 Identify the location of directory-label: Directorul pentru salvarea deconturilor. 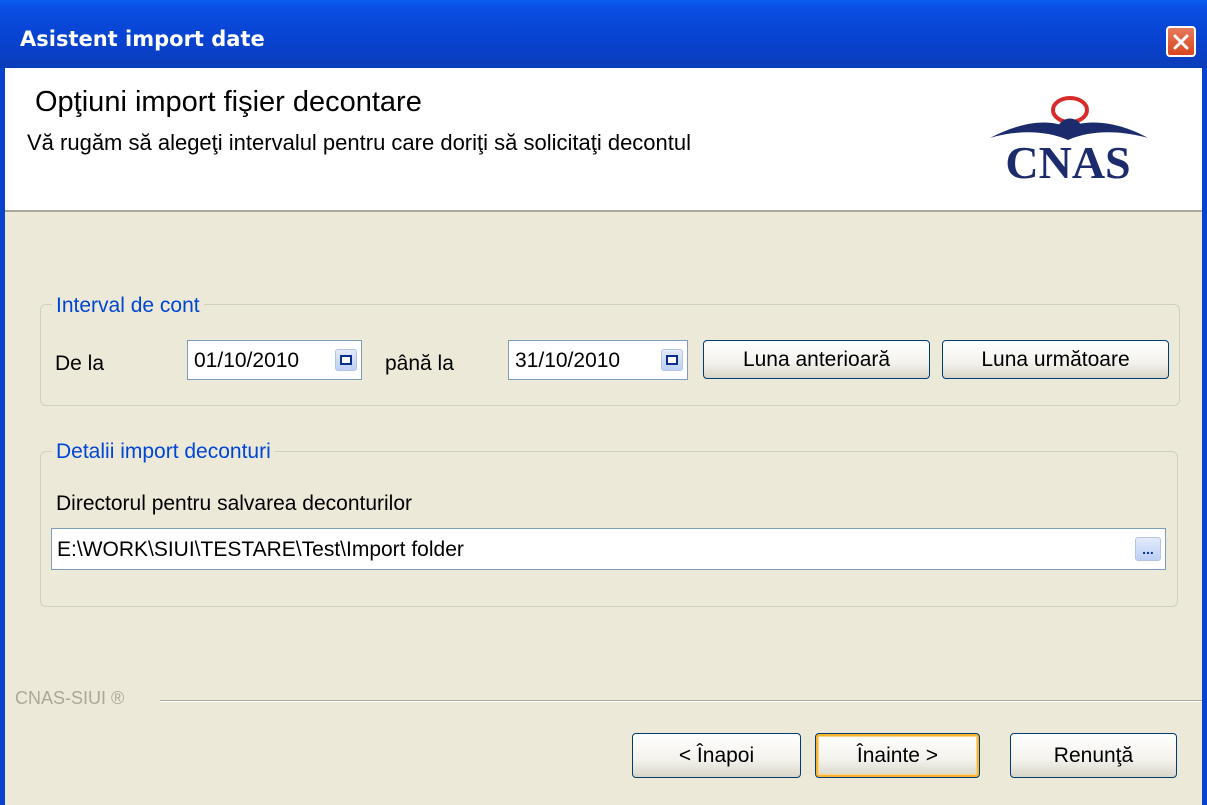
(234, 503).